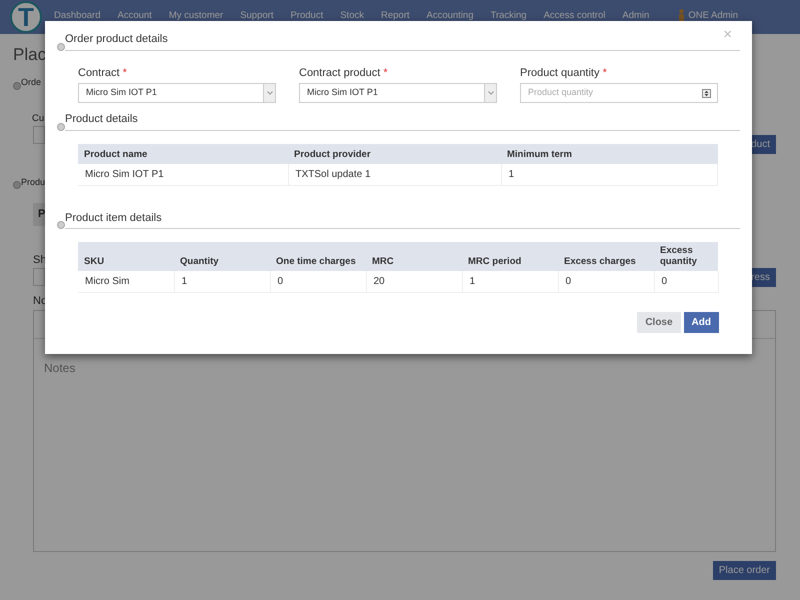 The width and height of the screenshot is (800, 600). What do you see at coordinates (339, 72) in the screenshot?
I see `field-label: Contract product` at bounding box center [339, 72].